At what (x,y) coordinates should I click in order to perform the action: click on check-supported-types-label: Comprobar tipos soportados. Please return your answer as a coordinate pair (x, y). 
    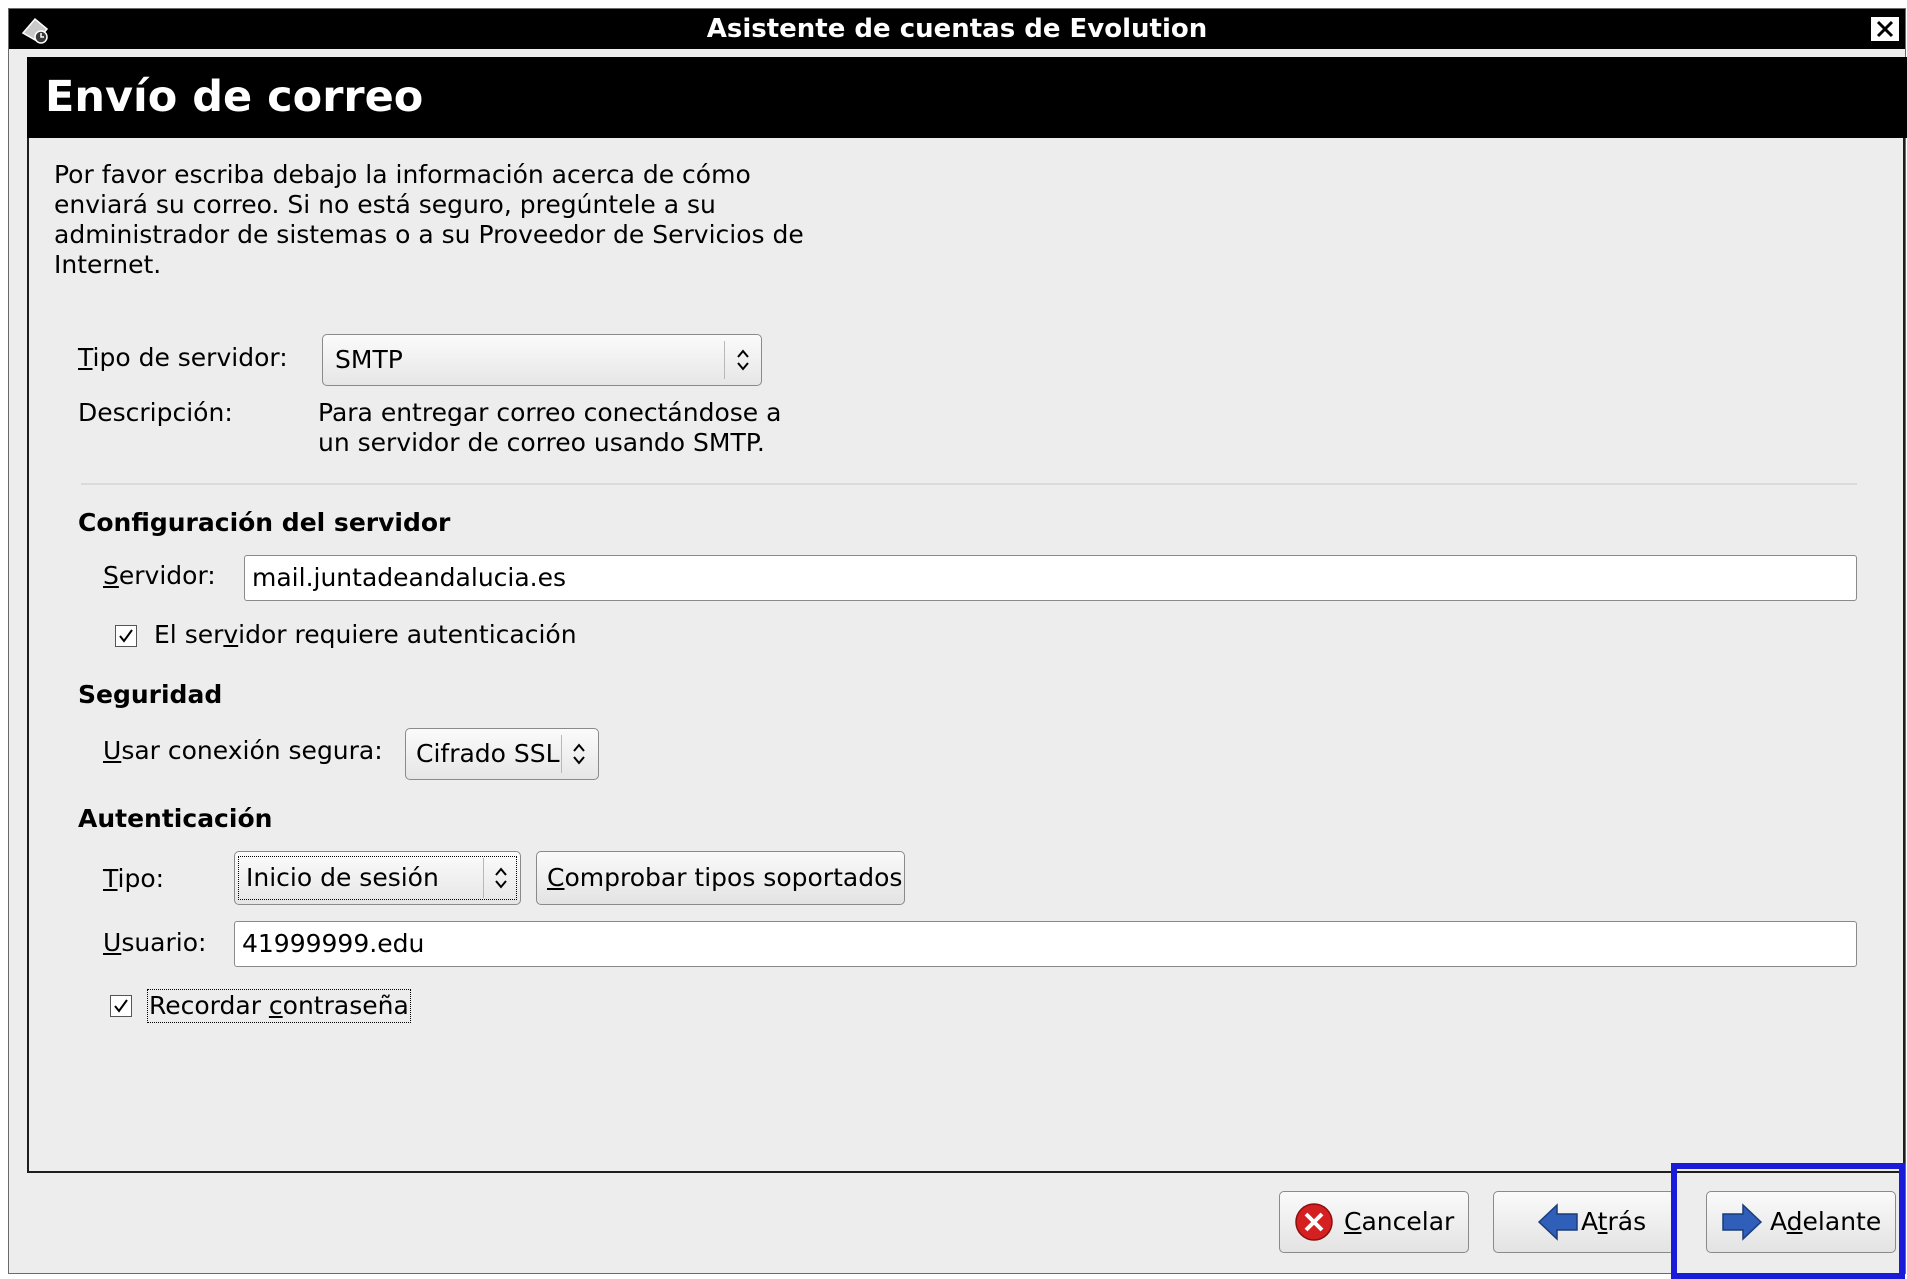
    Looking at the image, I should click on (724, 878).